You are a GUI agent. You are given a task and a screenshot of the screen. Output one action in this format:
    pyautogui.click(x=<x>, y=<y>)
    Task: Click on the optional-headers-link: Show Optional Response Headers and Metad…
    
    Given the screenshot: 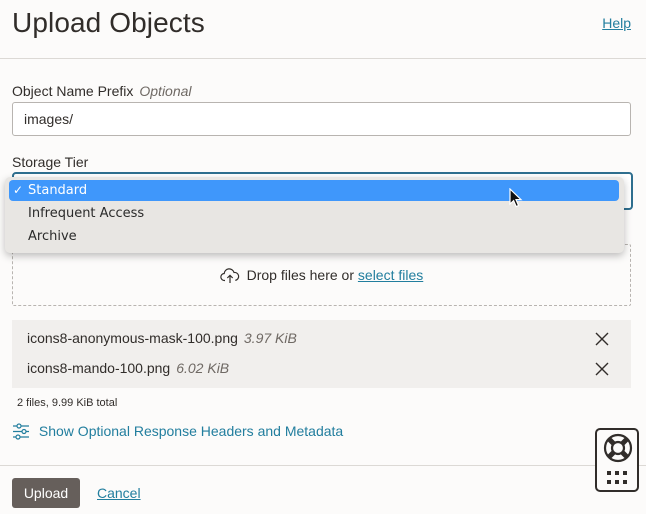 What is the action you would take?
    pyautogui.click(x=177, y=431)
    